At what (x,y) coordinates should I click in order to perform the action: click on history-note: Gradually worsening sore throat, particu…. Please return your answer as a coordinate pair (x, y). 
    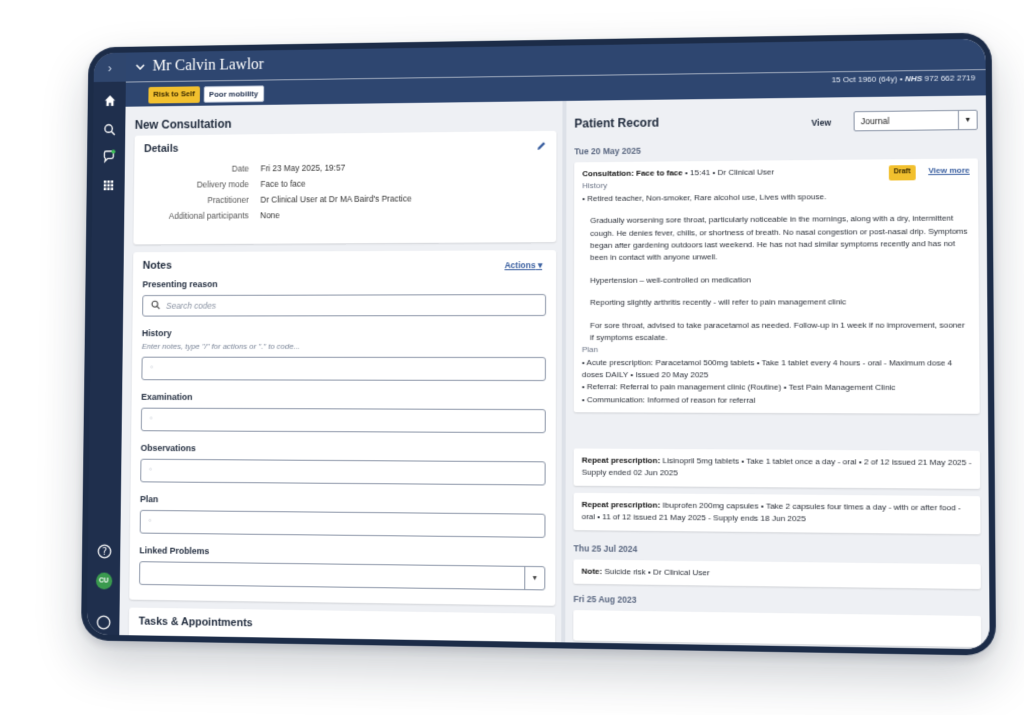
    Looking at the image, I should click on (776, 239).